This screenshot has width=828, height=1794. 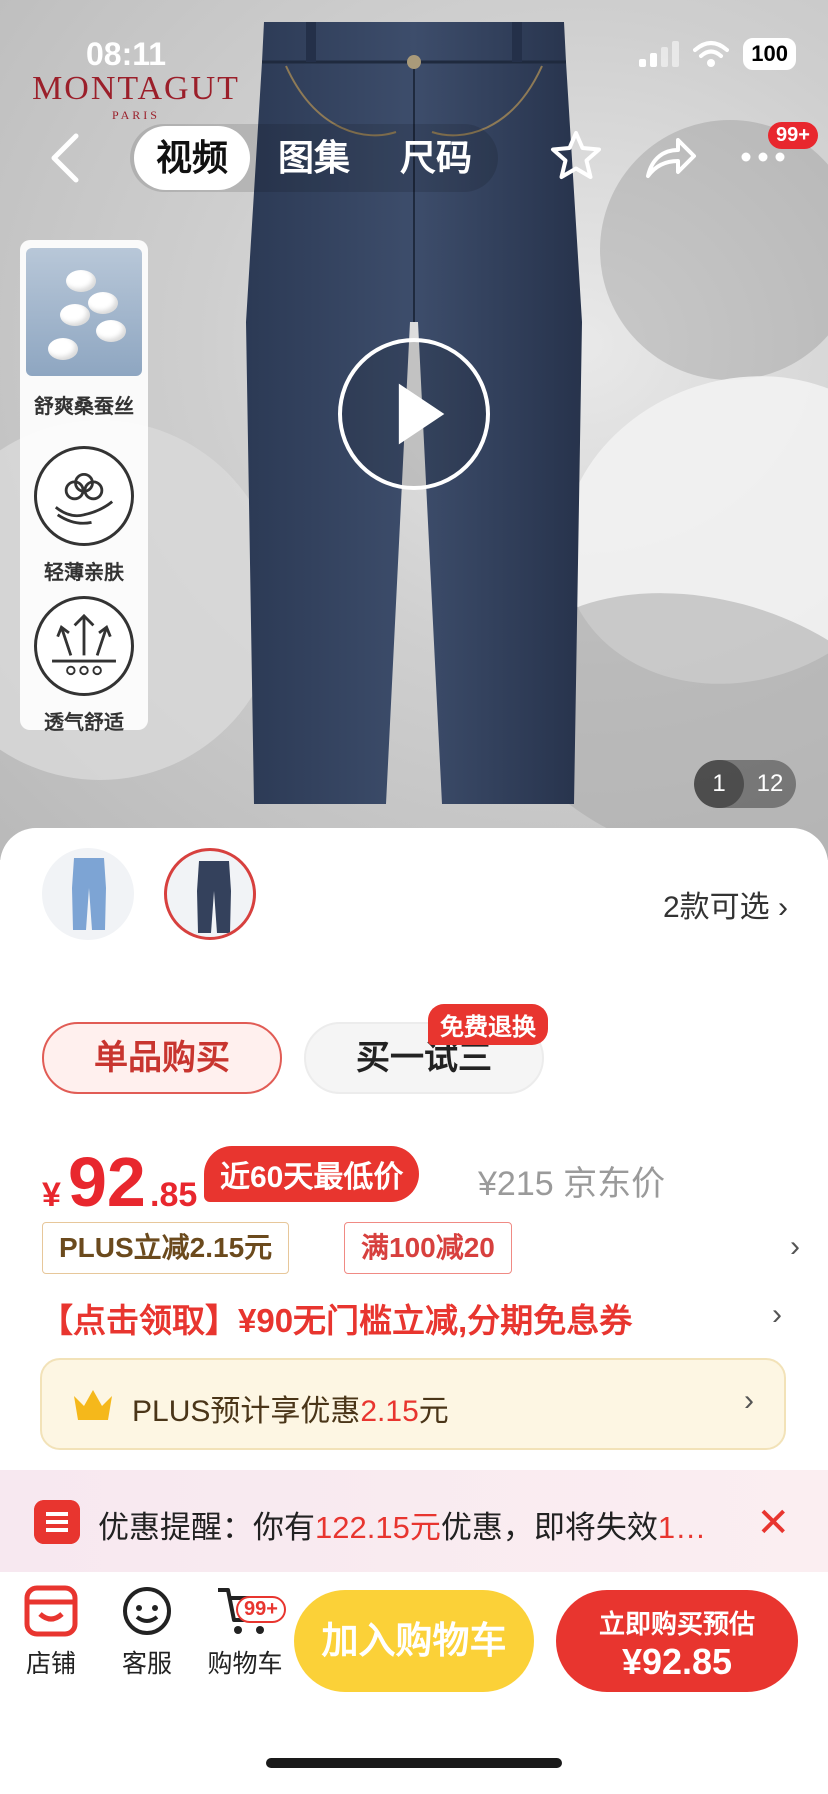 What do you see at coordinates (84, 496) in the screenshot?
I see `cotton-hand-icon` at bounding box center [84, 496].